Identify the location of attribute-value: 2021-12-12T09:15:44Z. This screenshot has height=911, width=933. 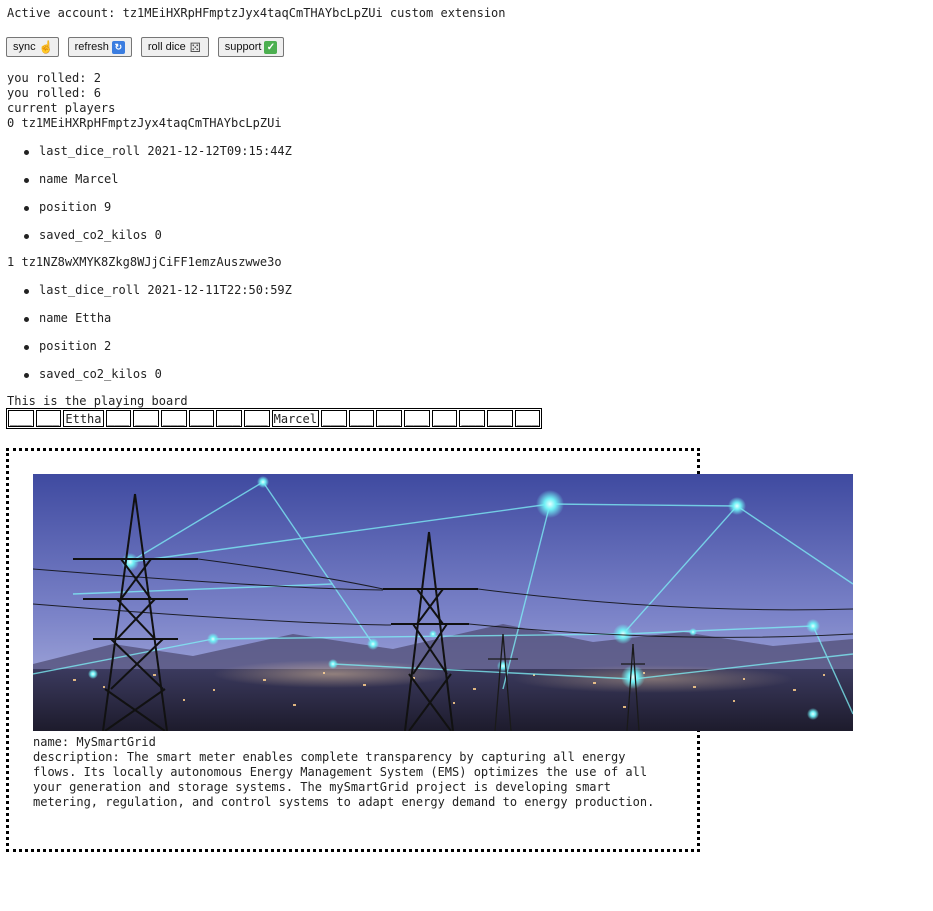
(219, 151).